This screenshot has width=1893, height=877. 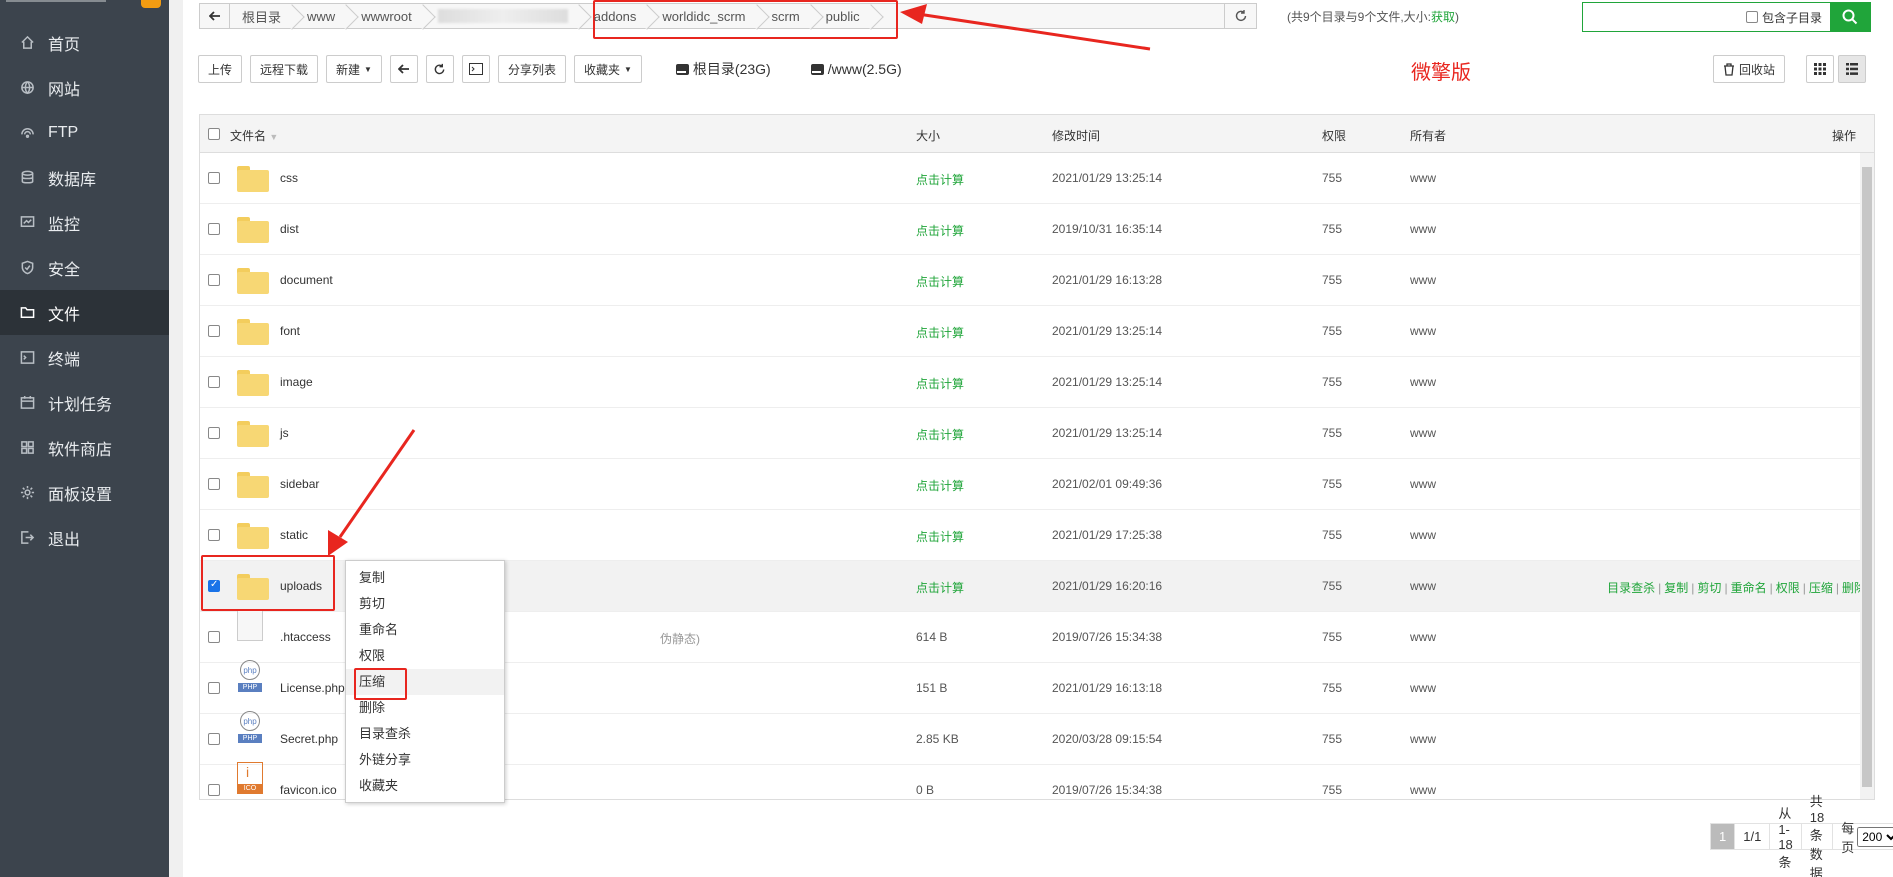 I want to click on search-input: 包含子目录, so click(x=1706, y=17).